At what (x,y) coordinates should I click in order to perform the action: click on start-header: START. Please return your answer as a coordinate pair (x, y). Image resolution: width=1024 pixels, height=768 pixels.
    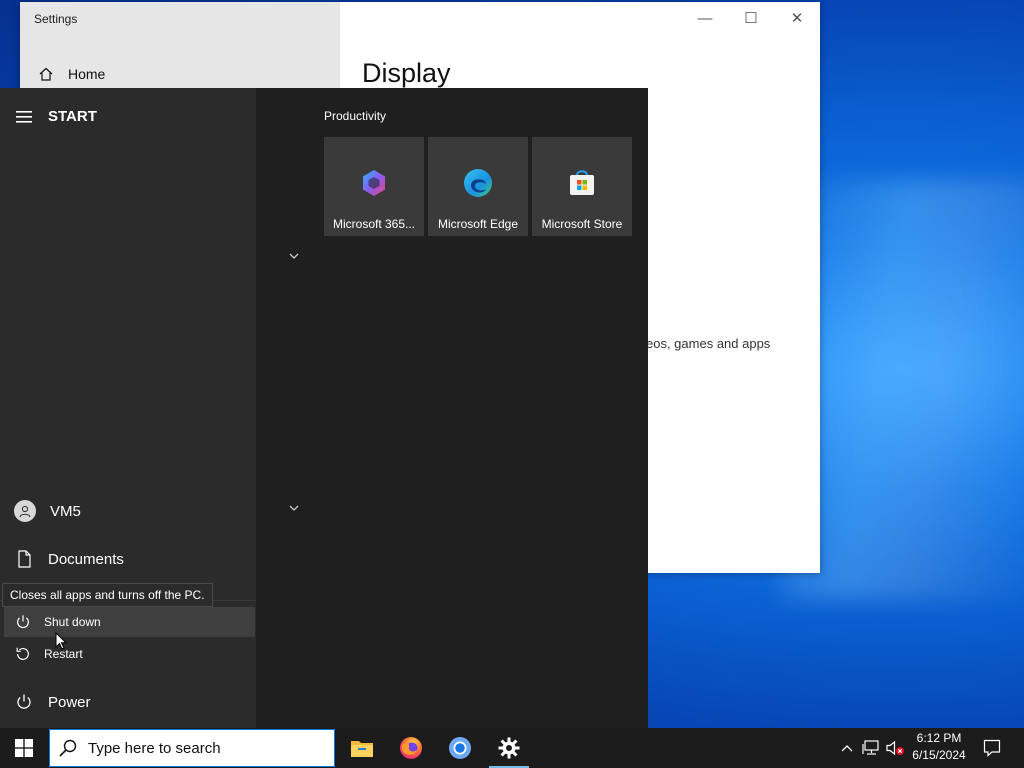
    Looking at the image, I should click on (56, 116).